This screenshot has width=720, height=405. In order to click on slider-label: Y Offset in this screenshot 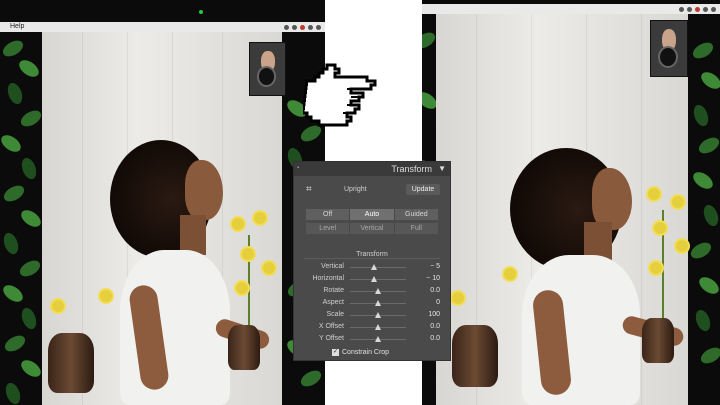, I will do `click(331, 338)`.